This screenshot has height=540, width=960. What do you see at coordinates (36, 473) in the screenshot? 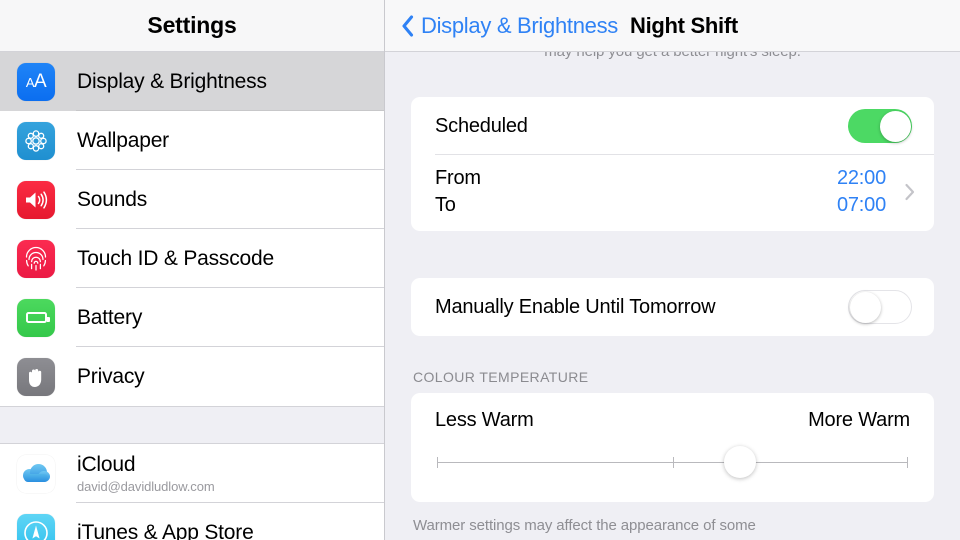
I see `icloud-icon` at bounding box center [36, 473].